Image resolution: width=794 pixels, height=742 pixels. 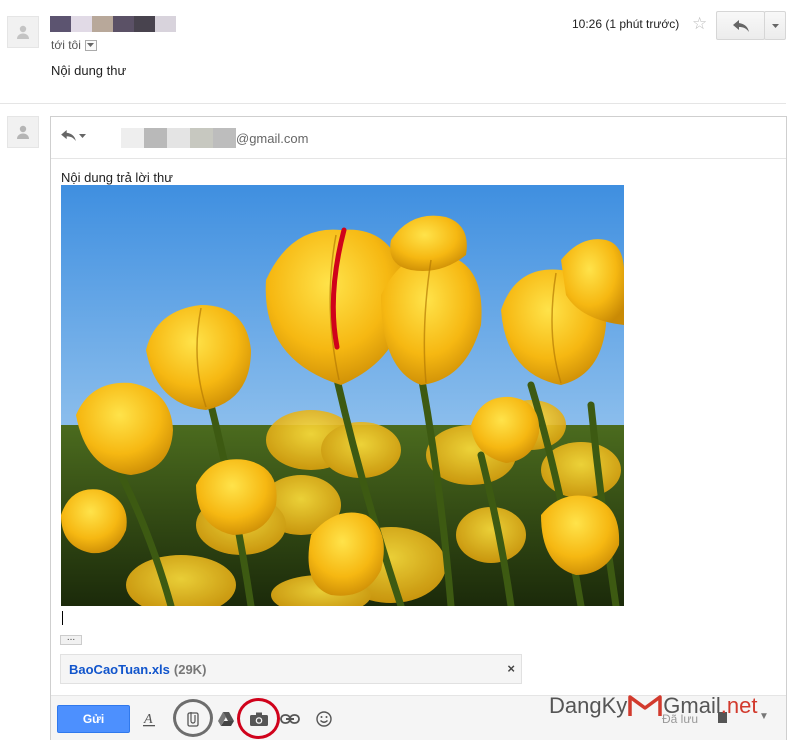 I want to click on watermark-text-3: .net, so click(x=739, y=705).